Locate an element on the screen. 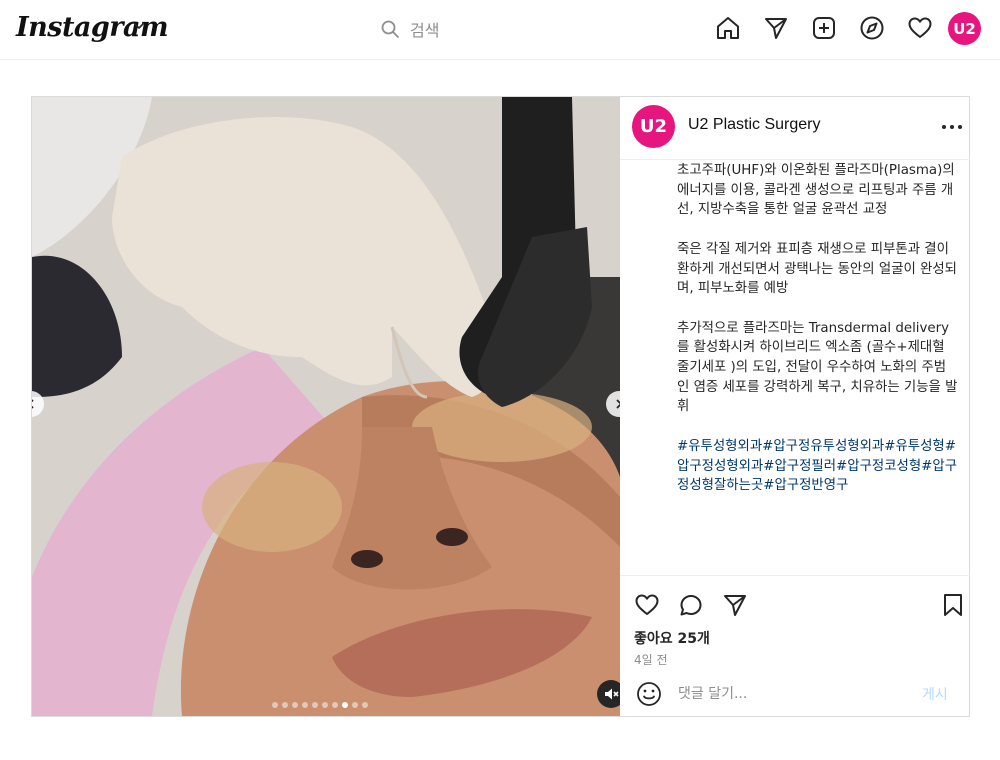 The height and width of the screenshot is (760, 1000). explore-icon is located at coordinates (872, 28).